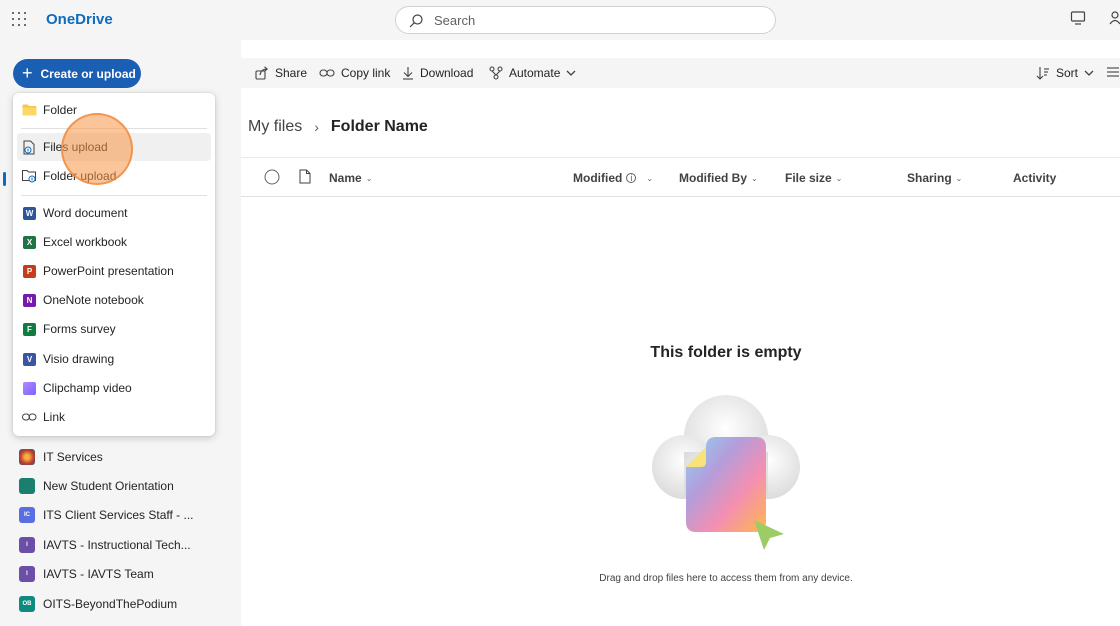 The image size is (1120, 626). Describe the element at coordinates (85, 213) in the screenshot. I see `menu-item-label: Word document` at that location.